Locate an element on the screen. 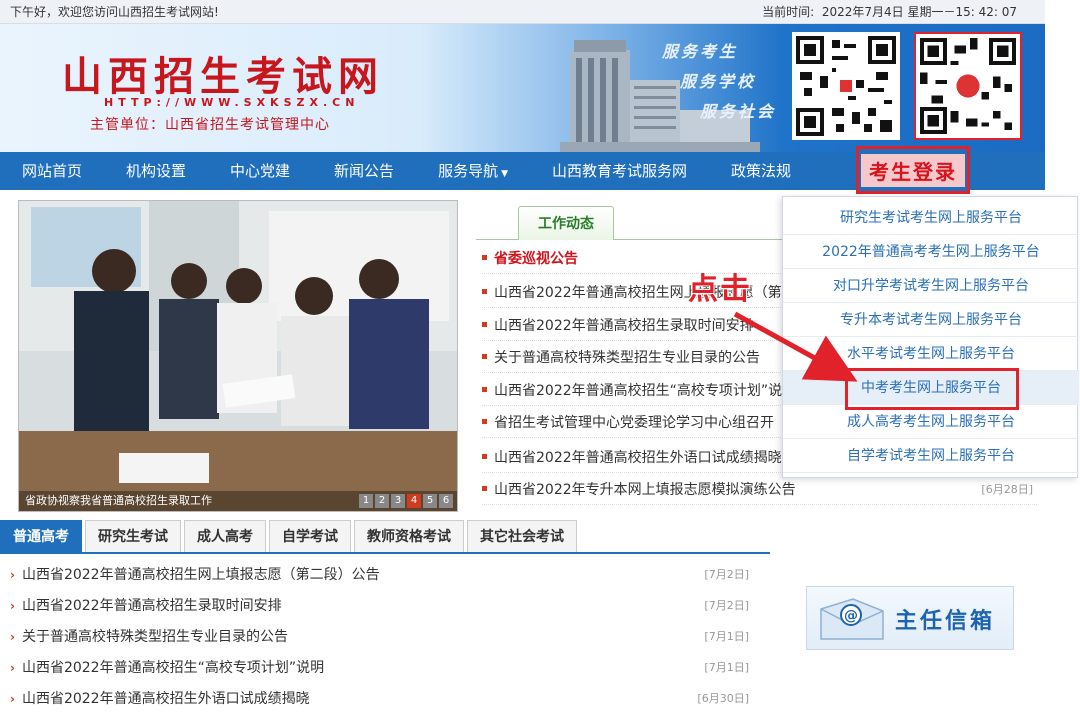 This screenshot has height=716, width=1080. menu-item-adult-platform: 成人高考考生网上服务平台 is located at coordinates (931, 422).